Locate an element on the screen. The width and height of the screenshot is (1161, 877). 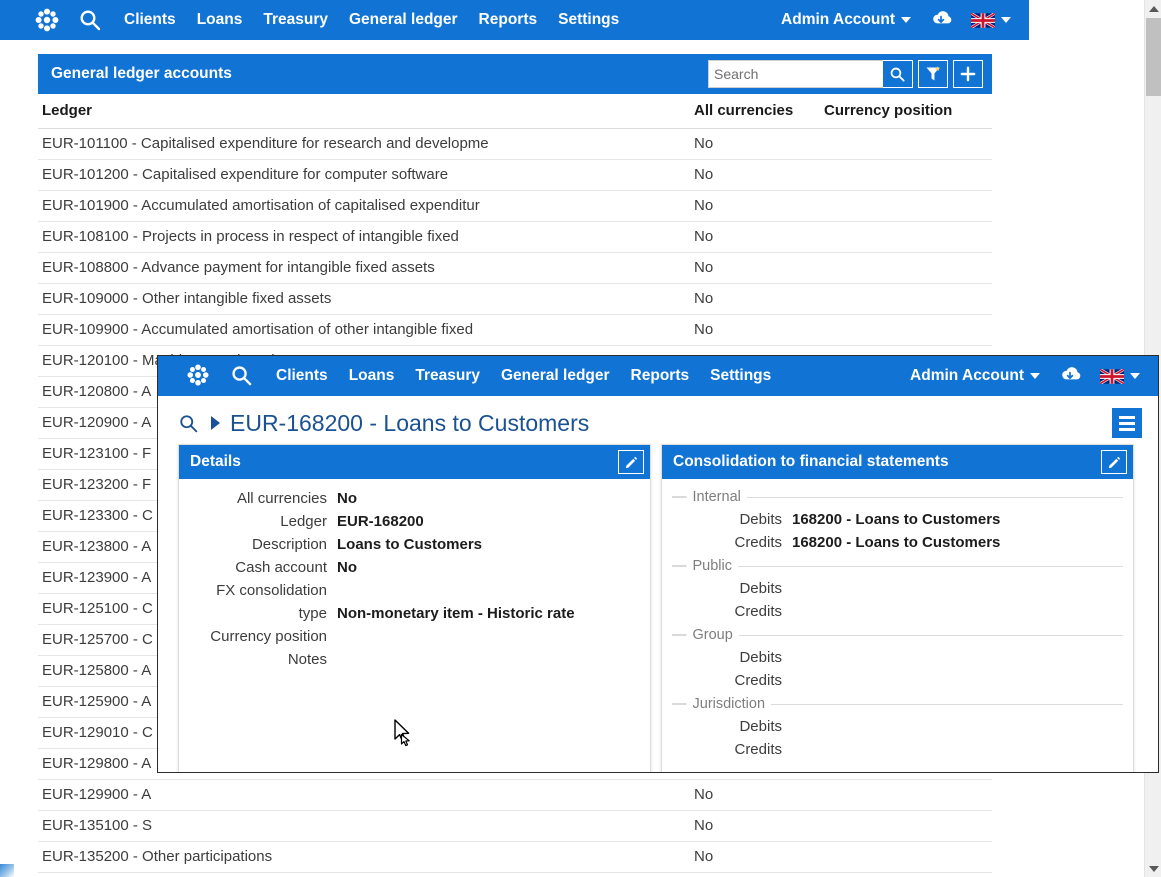
table-row: EUR-135400 - BondsNo is located at coordinates (515, 874).